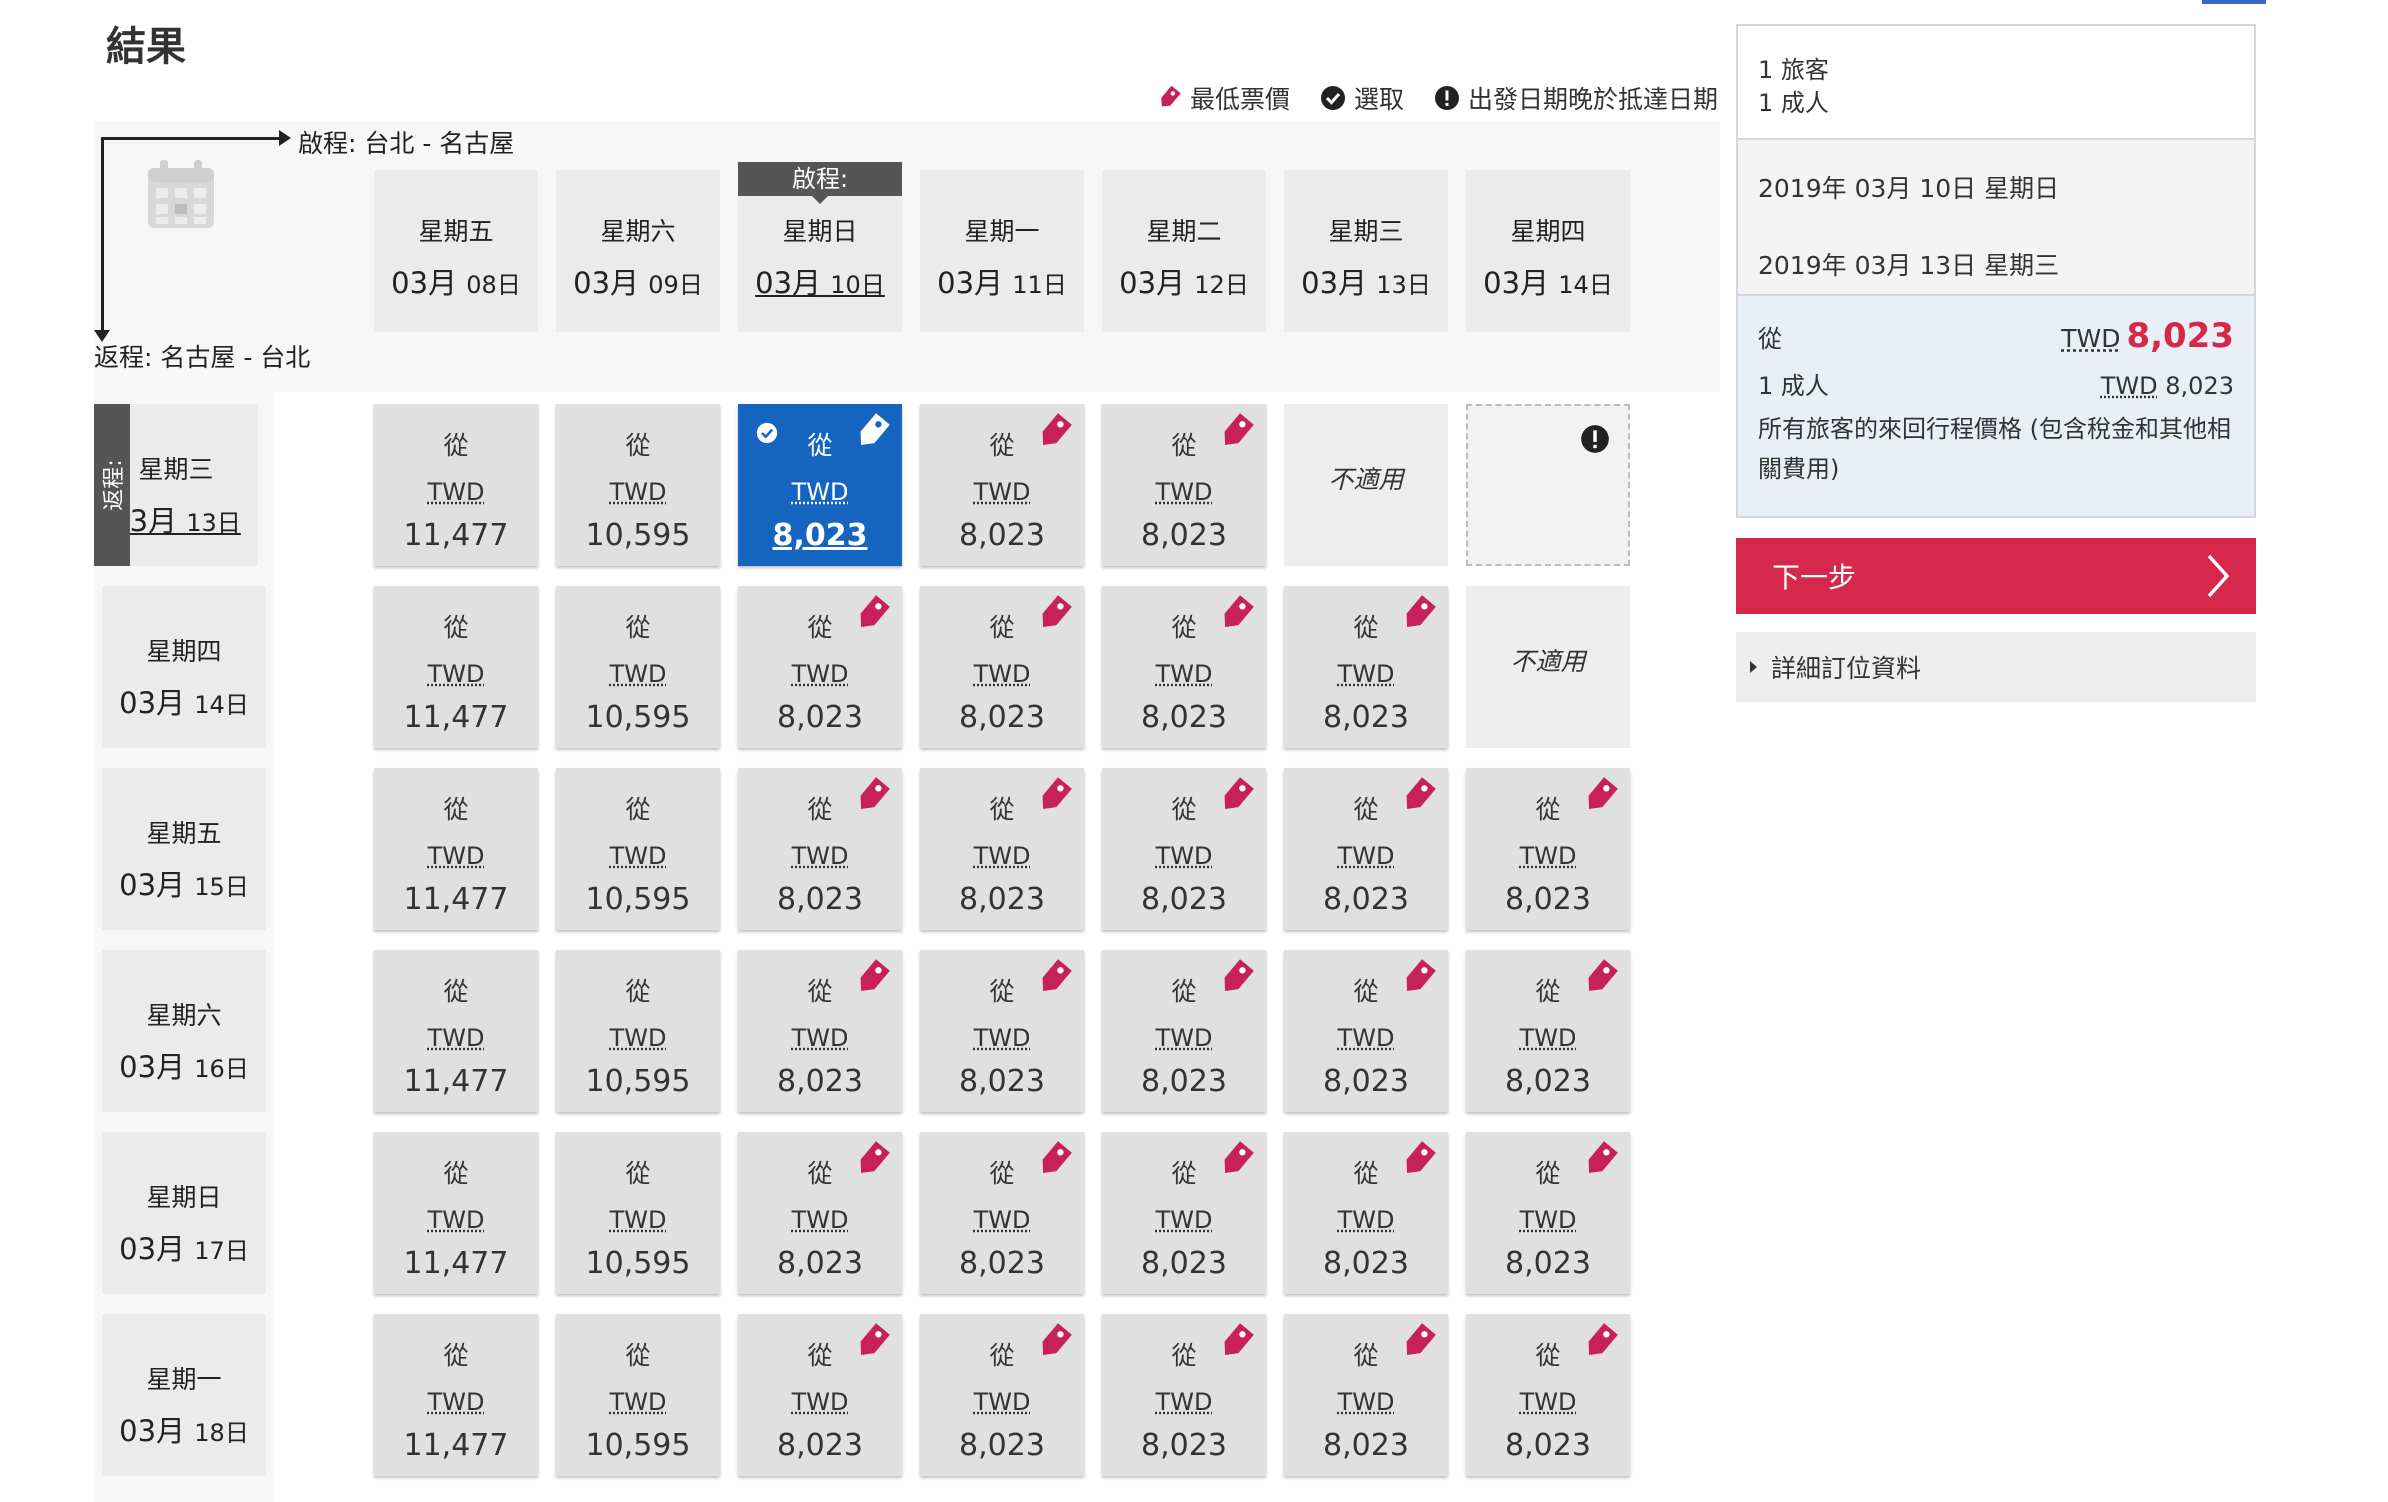 This screenshot has height=1502, width=2388. Describe the element at coordinates (1793, 386) in the screenshot. I see `adult-price-label: 1 成人` at that location.